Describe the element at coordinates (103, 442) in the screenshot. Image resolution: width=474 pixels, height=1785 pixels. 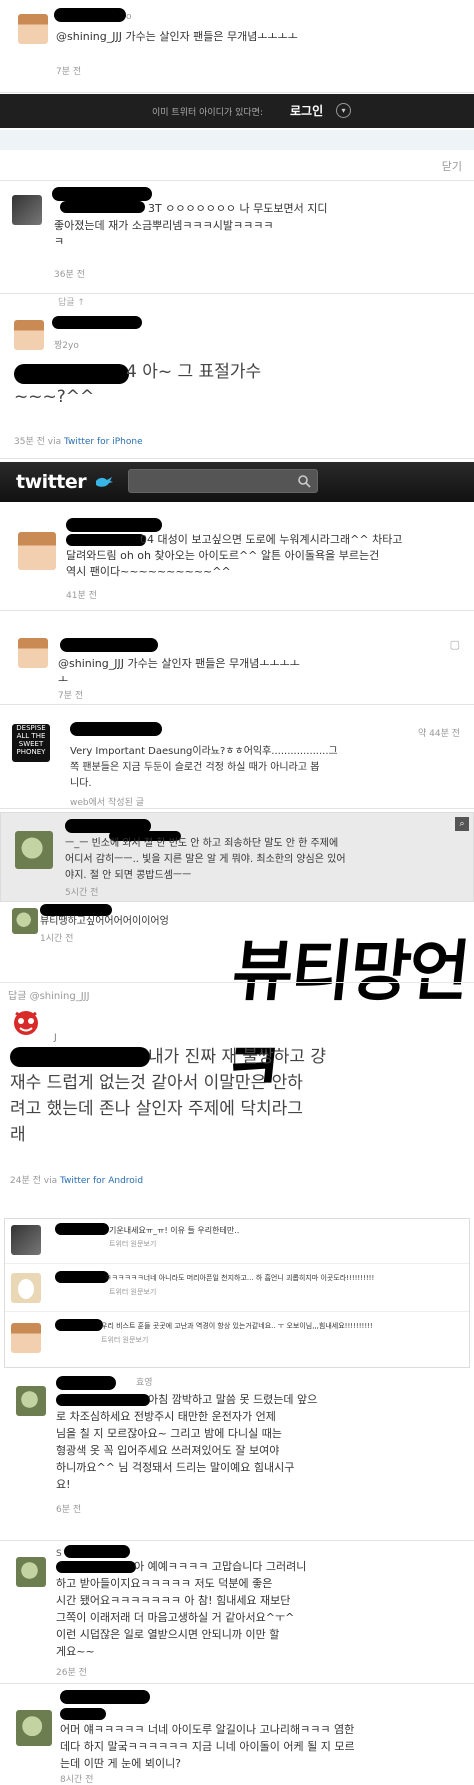
I see `client-link: Twitter for iPhone` at that location.